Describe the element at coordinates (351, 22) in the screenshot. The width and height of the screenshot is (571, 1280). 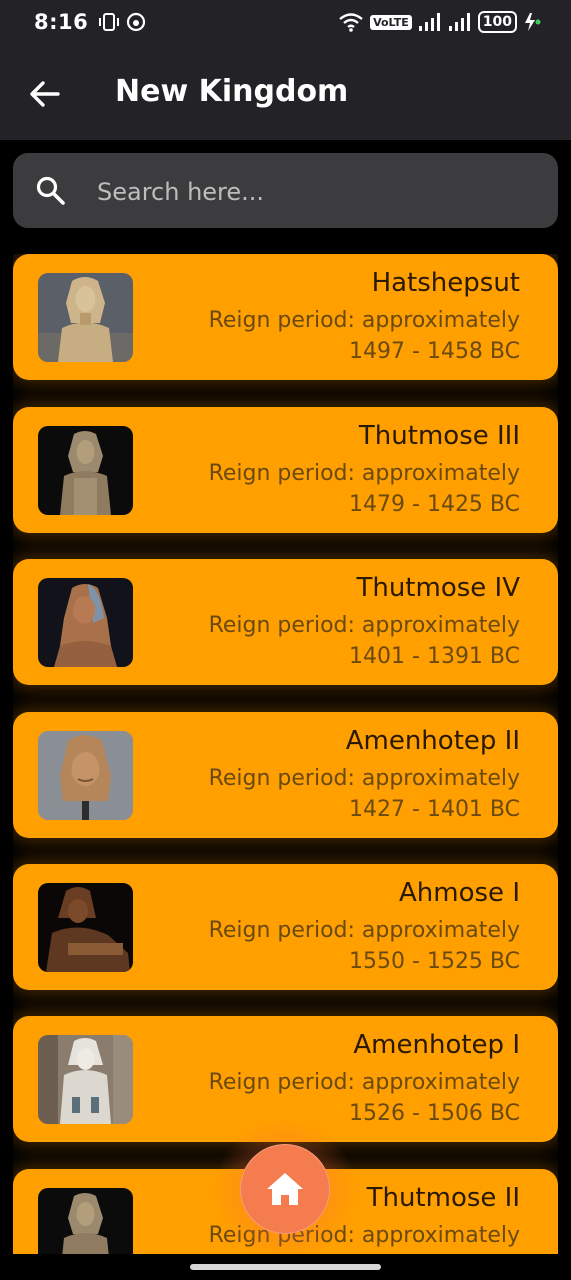
I see `wifi-icon` at that location.